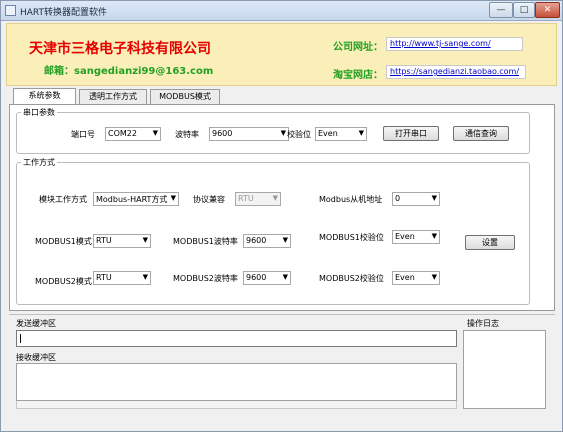  What do you see at coordinates (416, 199) in the screenshot?
I see `slave-address-select: 0 ▼` at bounding box center [416, 199].